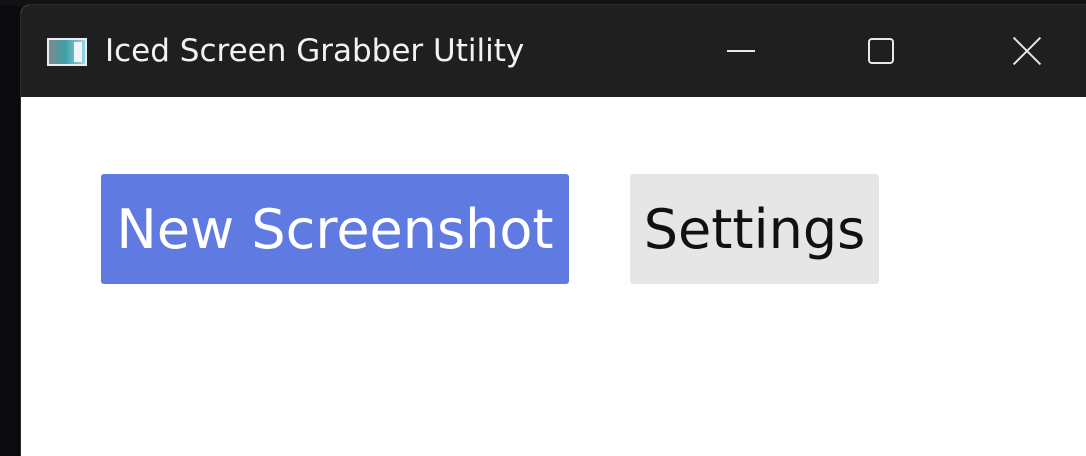 Image resolution: width=1086 pixels, height=456 pixels. I want to click on new-screenshot-button: New Screenshot, so click(335, 229).